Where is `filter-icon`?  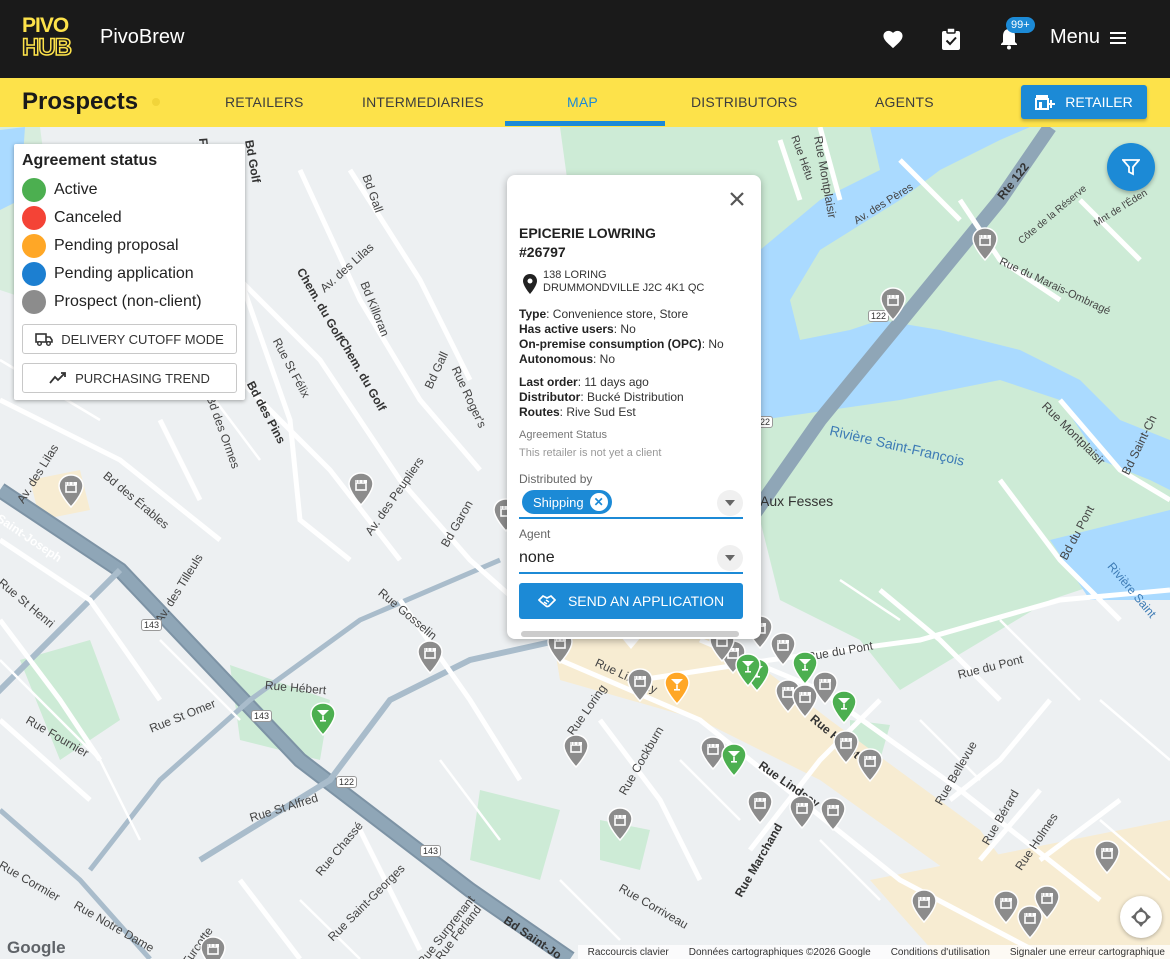
filter-icon is located at coordinates (1131, 167).